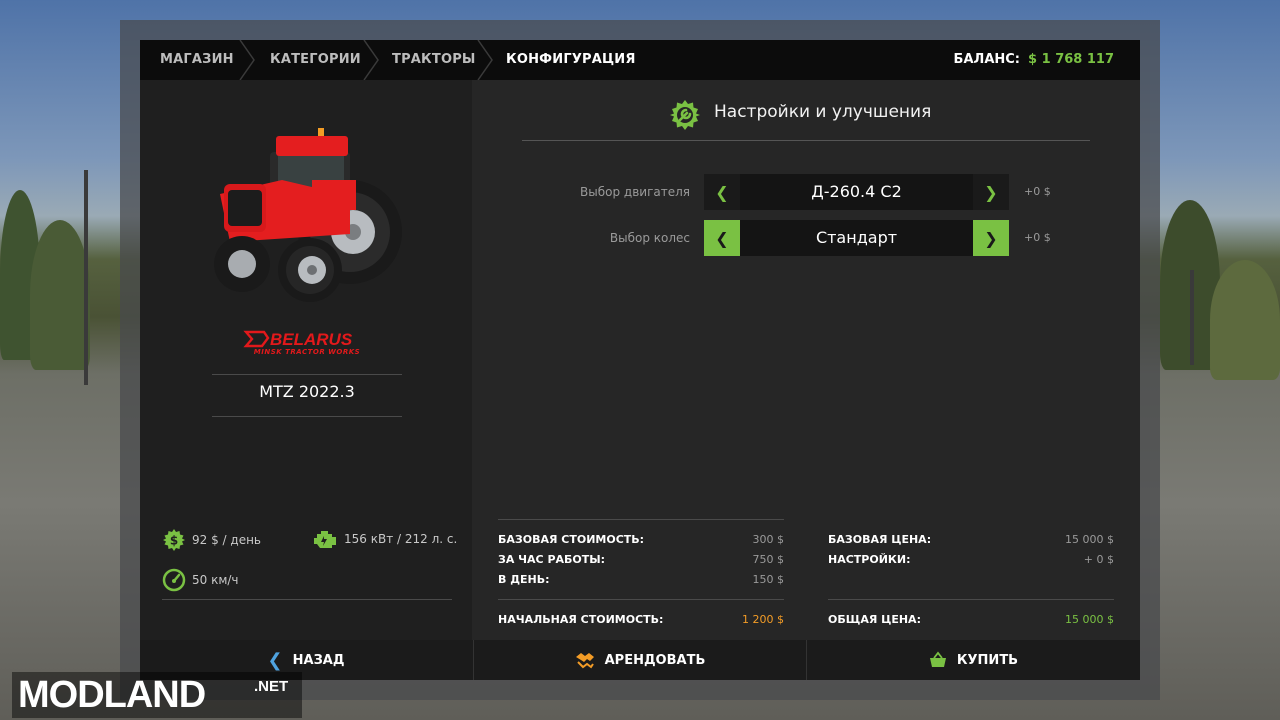 Image resolution: width=1280 pixels, height=720 pixels. I want to click on watermark: MODLAND .NET, so click(157, 695).